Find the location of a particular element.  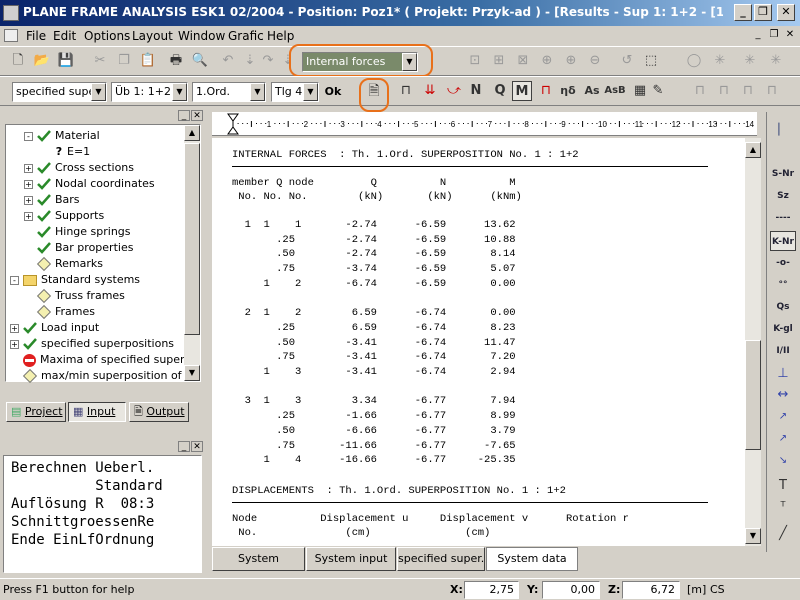

document-icon is located at coordinates (11, 35).